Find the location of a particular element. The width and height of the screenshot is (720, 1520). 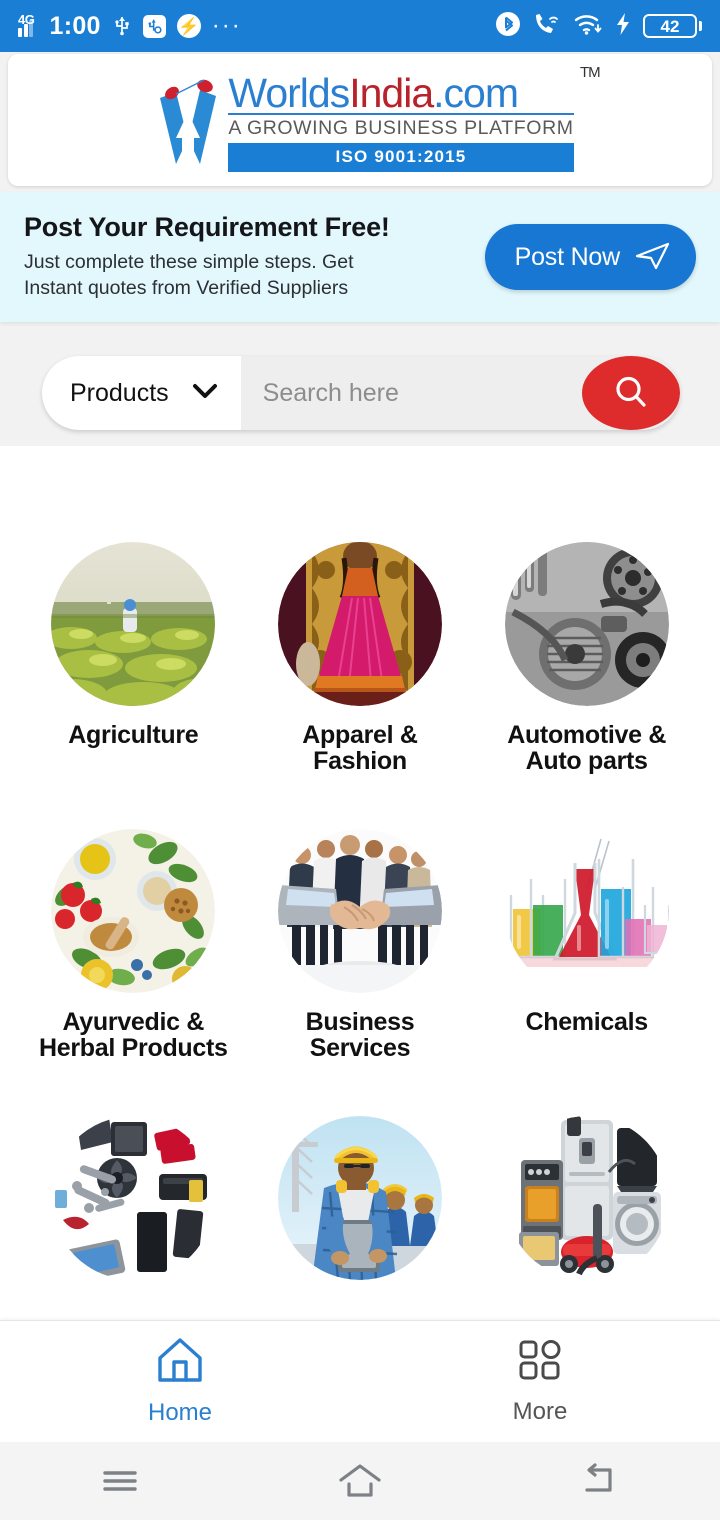

search-icon is located at coordinates (631, 393).